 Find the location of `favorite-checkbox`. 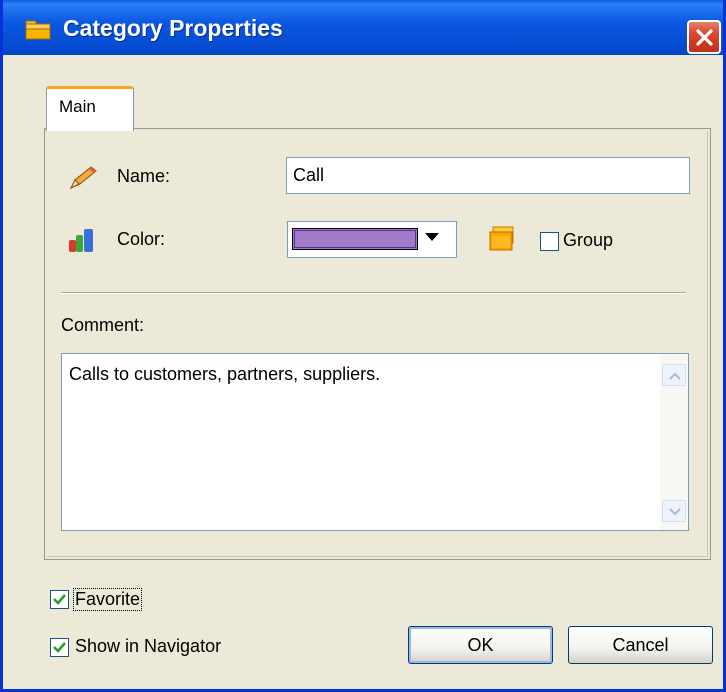

favorite-checkbox is located at coordinates (59, 599).